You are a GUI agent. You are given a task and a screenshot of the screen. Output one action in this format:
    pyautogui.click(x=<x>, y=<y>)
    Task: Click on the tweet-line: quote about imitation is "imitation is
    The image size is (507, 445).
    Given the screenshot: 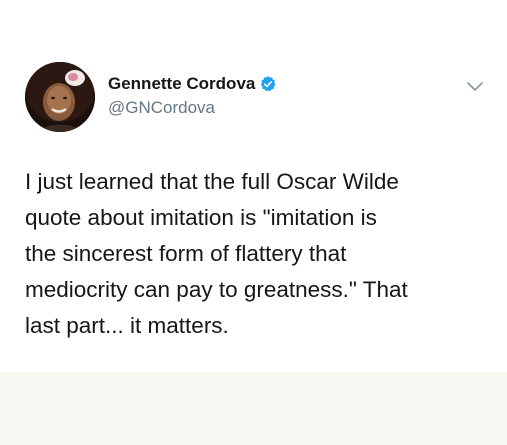 What is the action you would take?
    pyautogui.click(x=201, y=217)
    